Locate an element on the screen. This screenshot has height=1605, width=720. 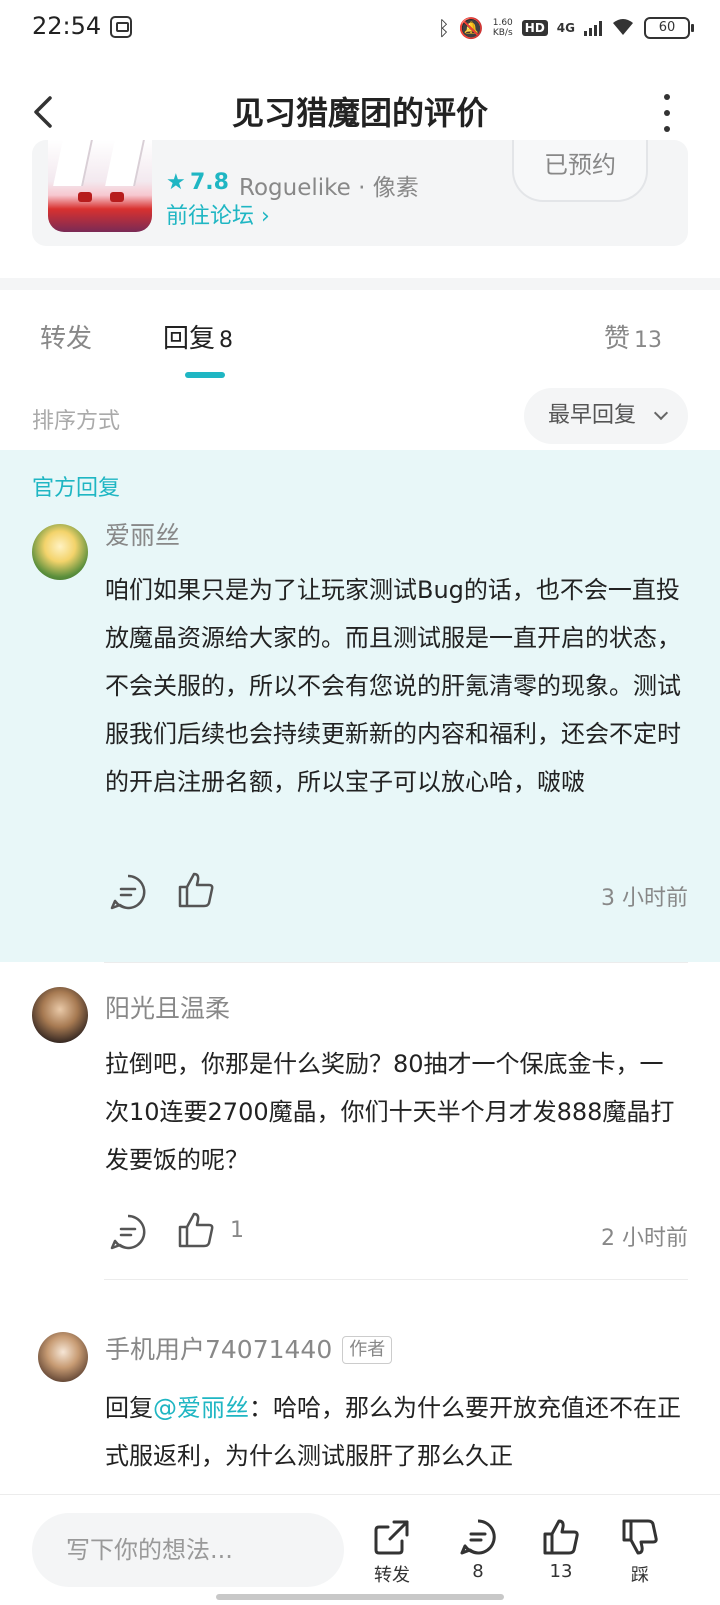
app-notification-icon is located at coordinates (121, 27).